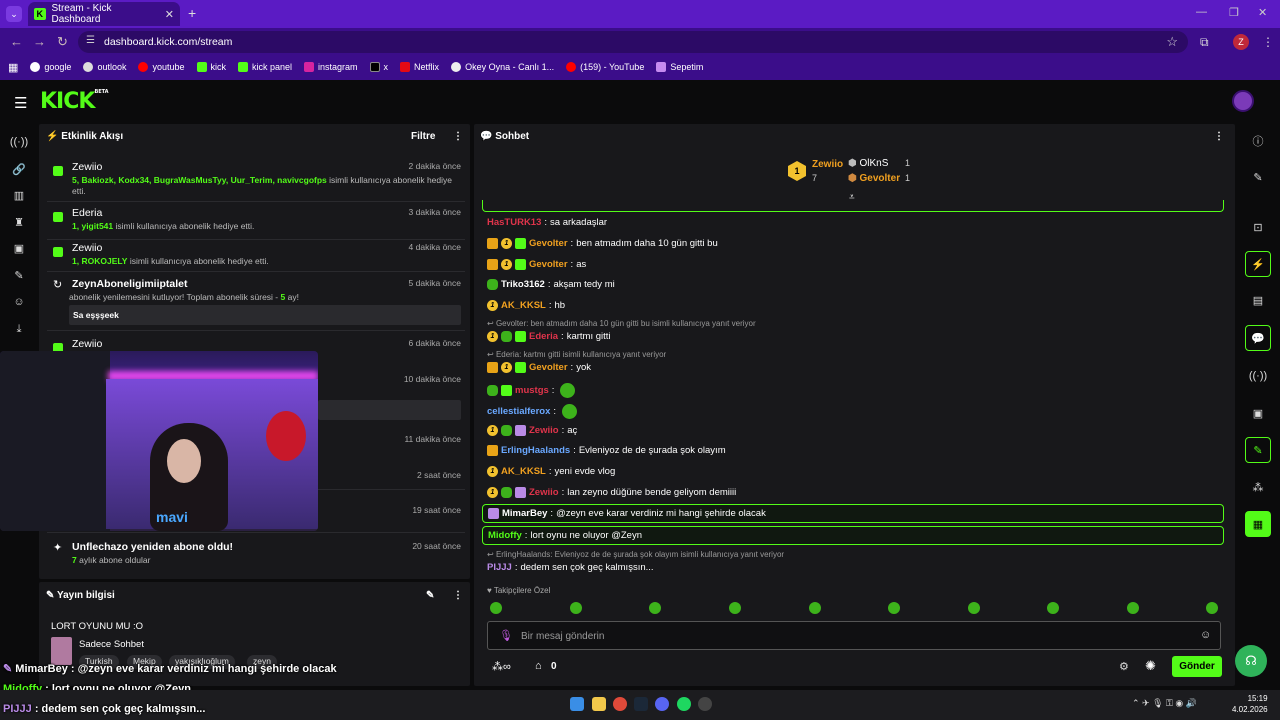 This screenshot has height=720, width=1280. Describe the element at coordinates (111, 644) in the screenshot. I see `category-name: Sadece Sohbet` at that location.